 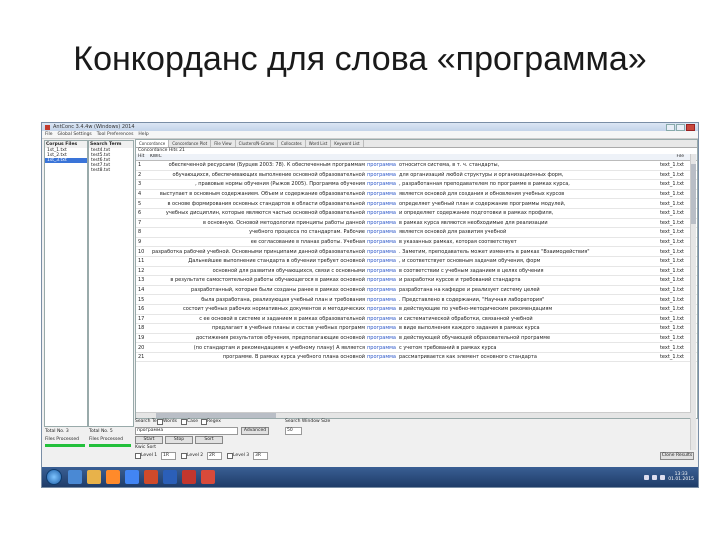 I want to click on hit-number: 9, so click(x=140, y=242).